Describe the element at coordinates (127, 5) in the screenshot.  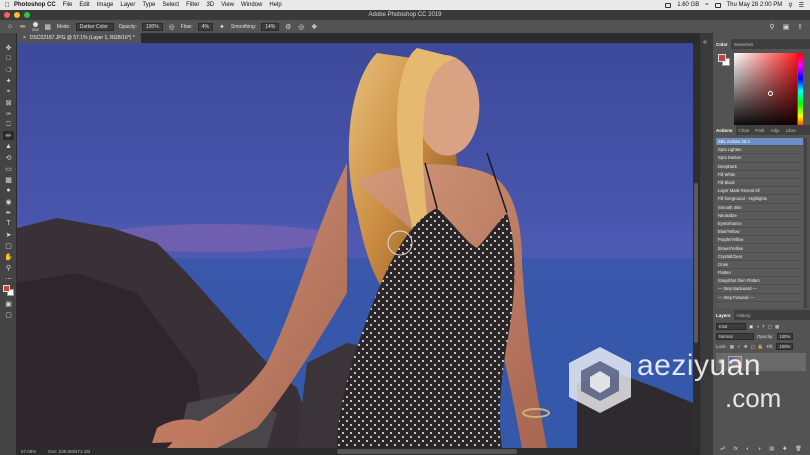
I see `menu-layer: Layer` at that location.